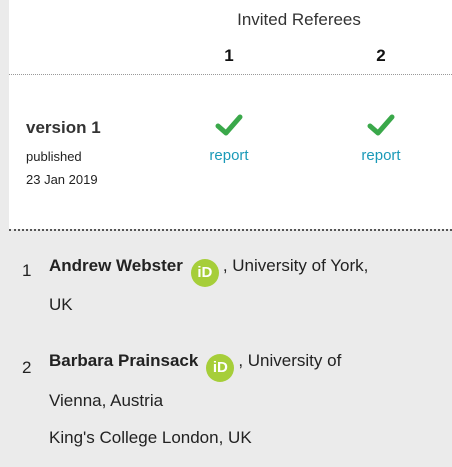 The height and width of the screenshot is (467, 452). What do you see at coordinates (27, 270) in the screenshot?
I see `referee-number-1: 1` at bounding box center [27, 270].